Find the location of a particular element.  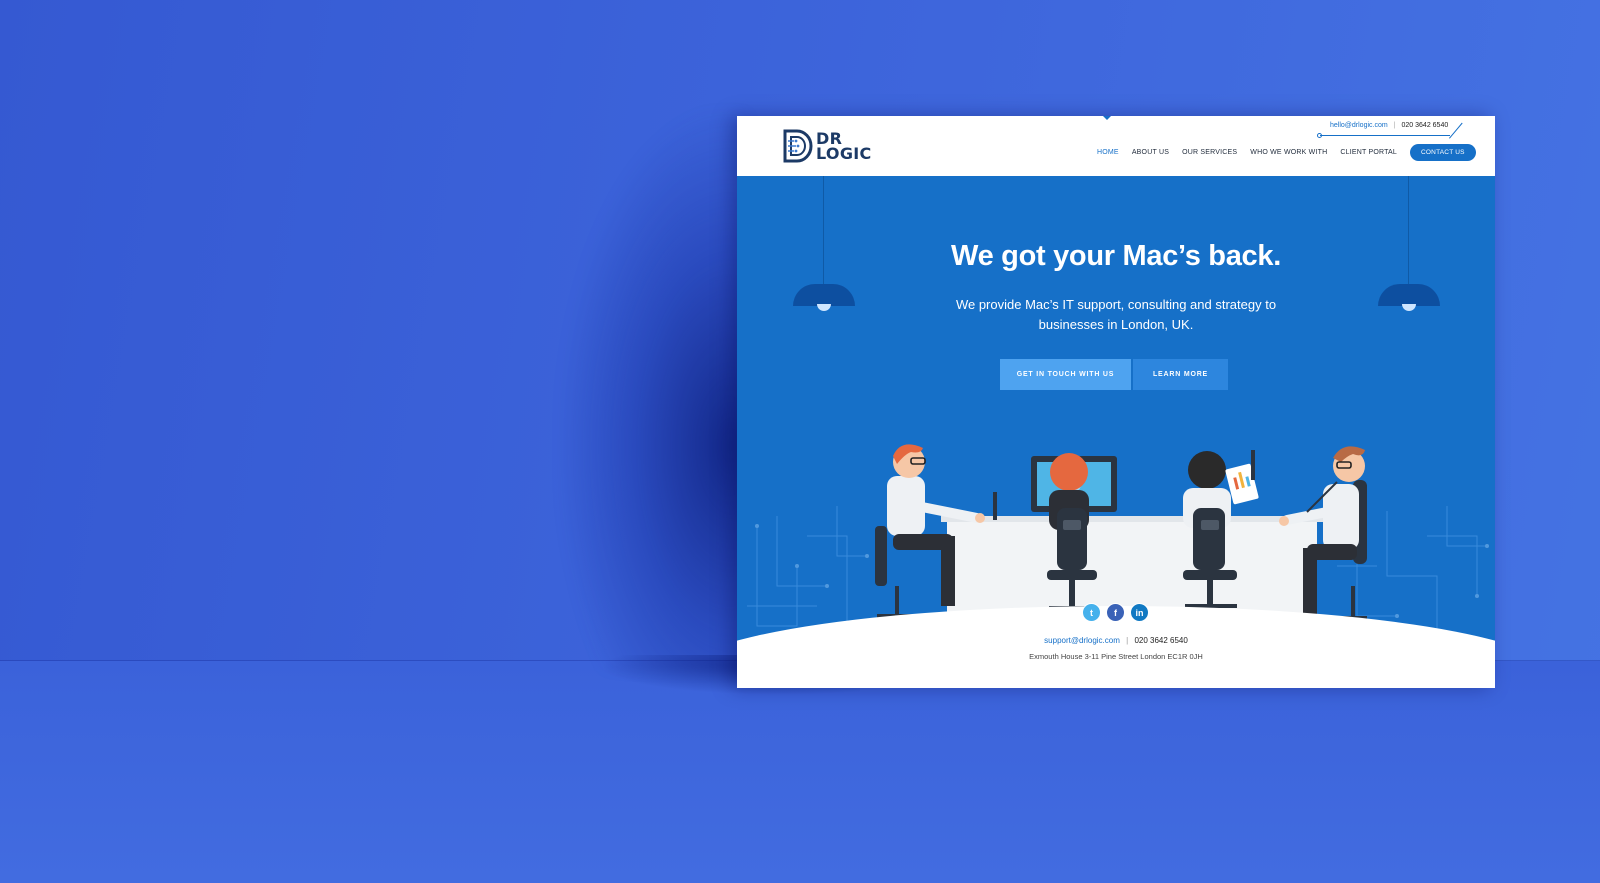

logo-wordmark: DR LOGIC is located at coordinates (844, 147).